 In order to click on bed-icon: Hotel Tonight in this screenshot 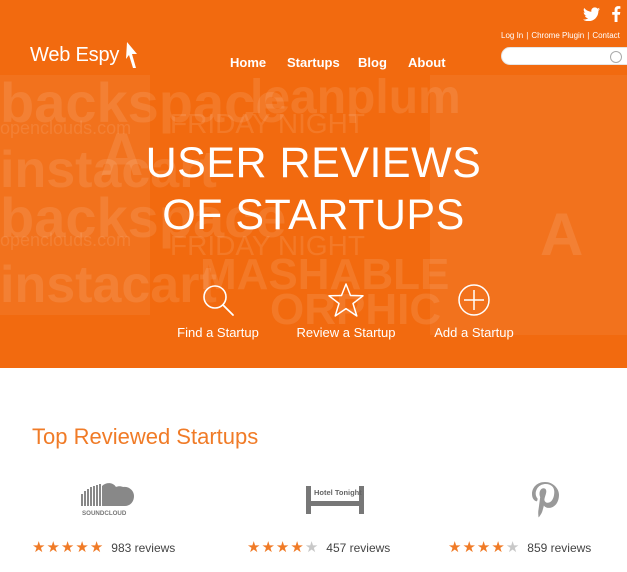, I will do `click(335, 500)`.